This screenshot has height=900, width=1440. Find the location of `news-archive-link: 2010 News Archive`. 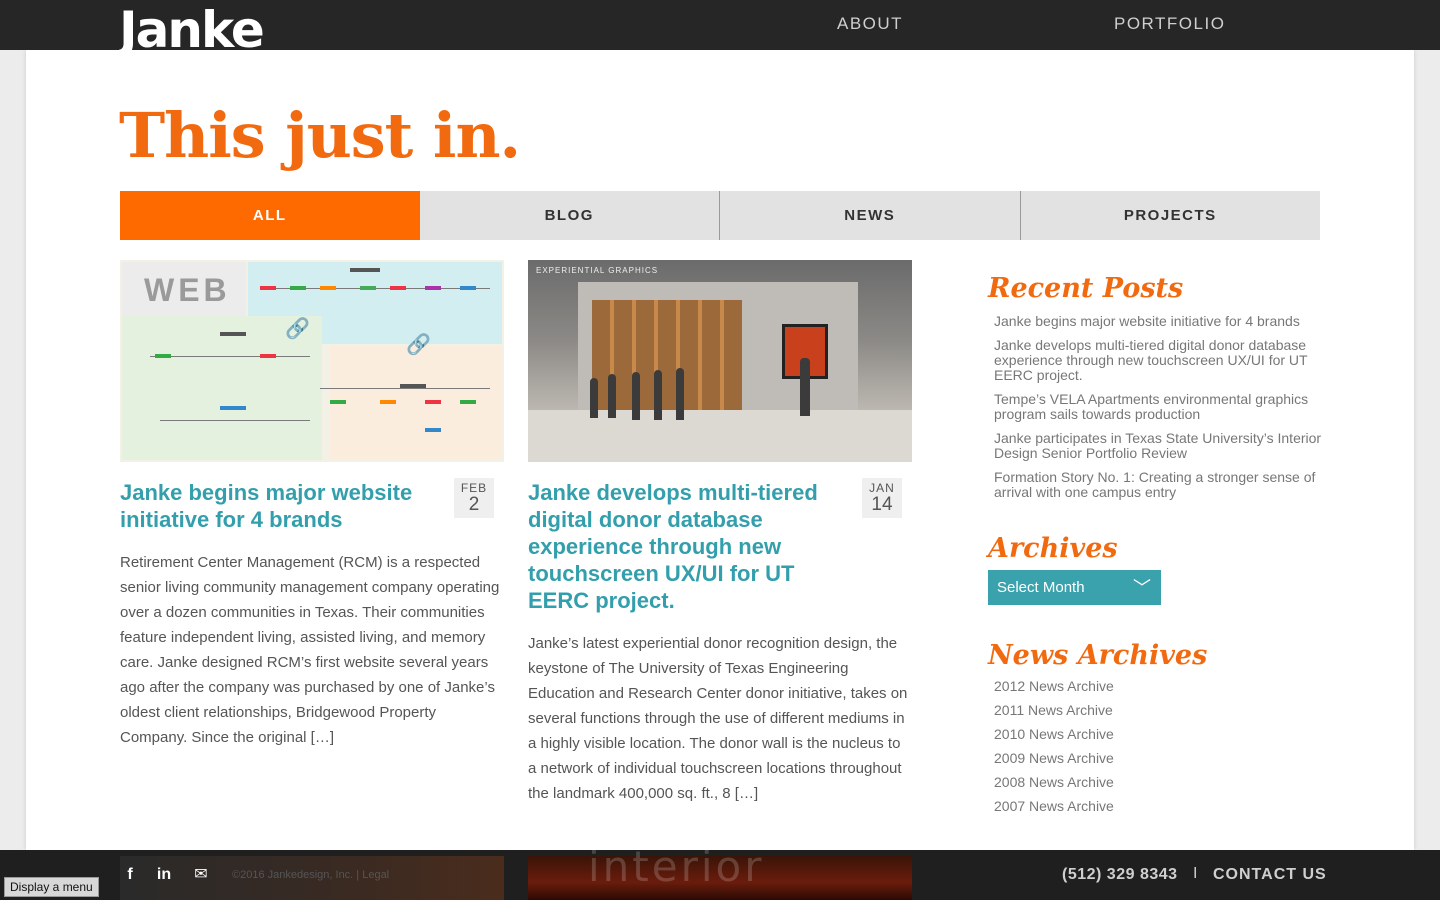

news-archive-link: 2010 News Archive is located at coordinates (1161, 734).